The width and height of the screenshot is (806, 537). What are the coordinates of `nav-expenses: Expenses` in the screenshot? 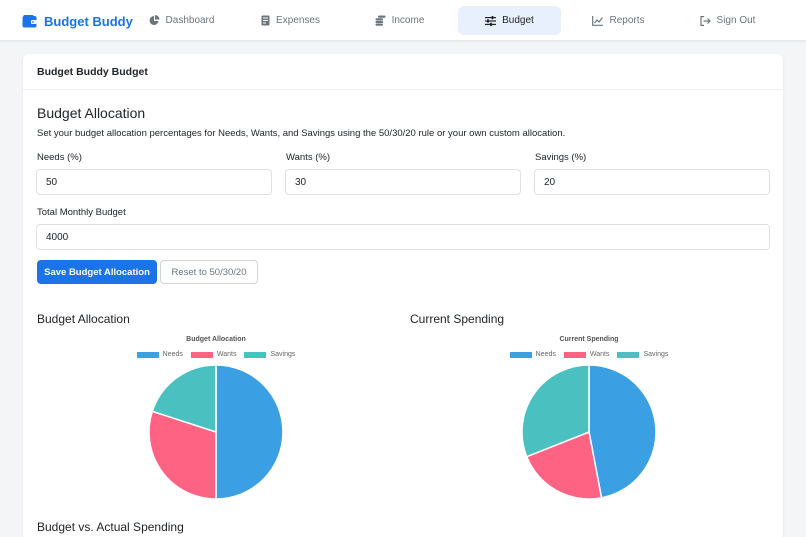 It's located at (290, 20).